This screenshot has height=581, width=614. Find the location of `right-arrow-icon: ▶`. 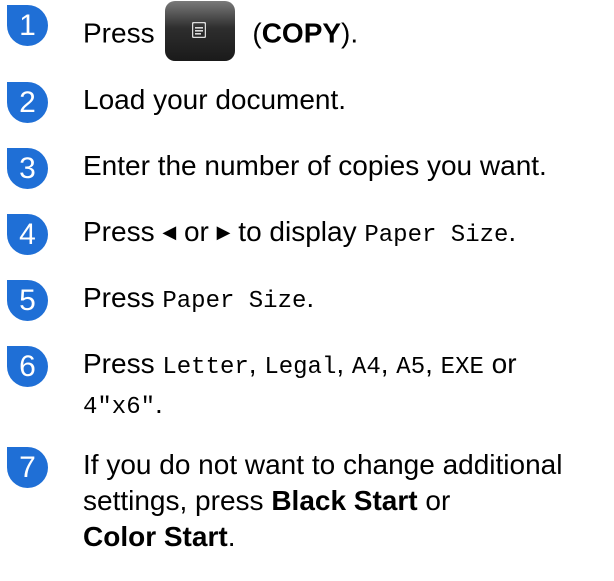

right-arrow-icon: ▶ is located at coordinates (223, 232).